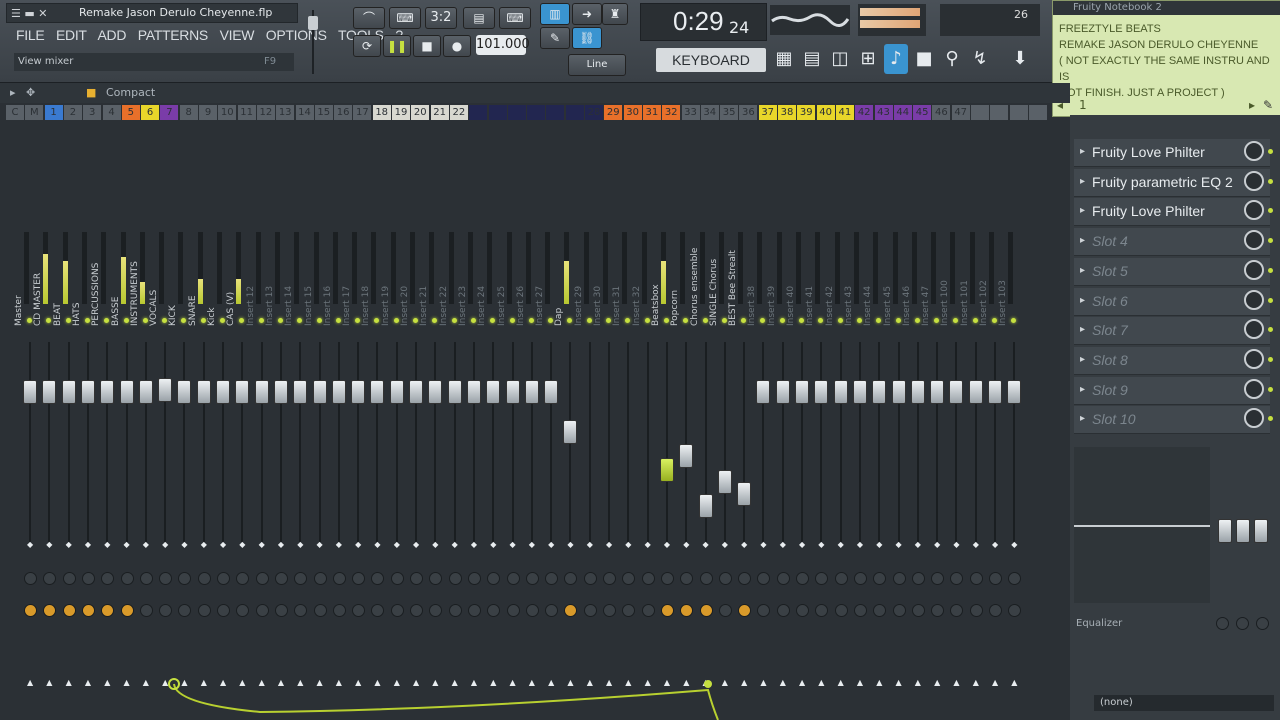 Image resolution: width=1280 pixels, height=720 pixels. Describe the element at coordinates (1173, 301) in the screenshot. I see `effect-slot: ▸ Slot 6` at that location.